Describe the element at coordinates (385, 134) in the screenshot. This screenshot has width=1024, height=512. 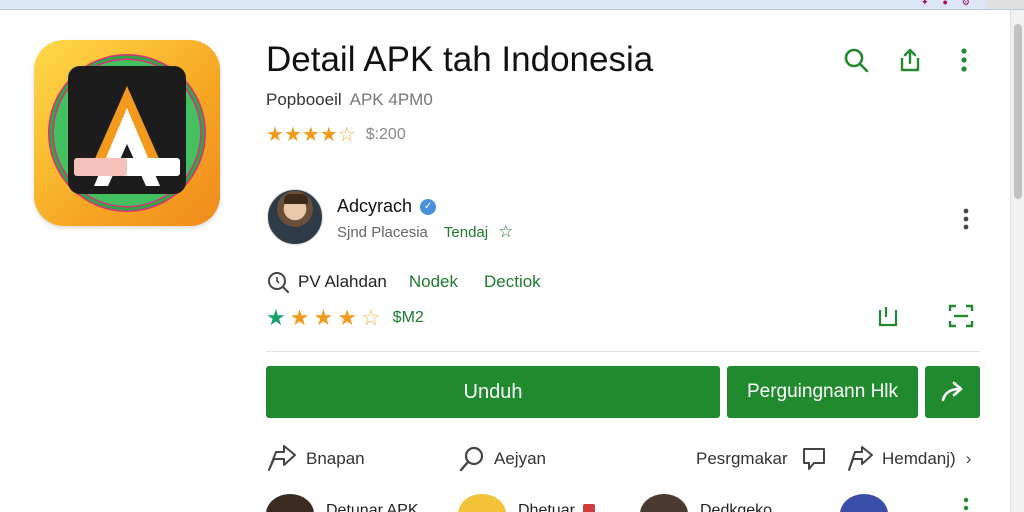
I see `rating-count: $:200` at that location.